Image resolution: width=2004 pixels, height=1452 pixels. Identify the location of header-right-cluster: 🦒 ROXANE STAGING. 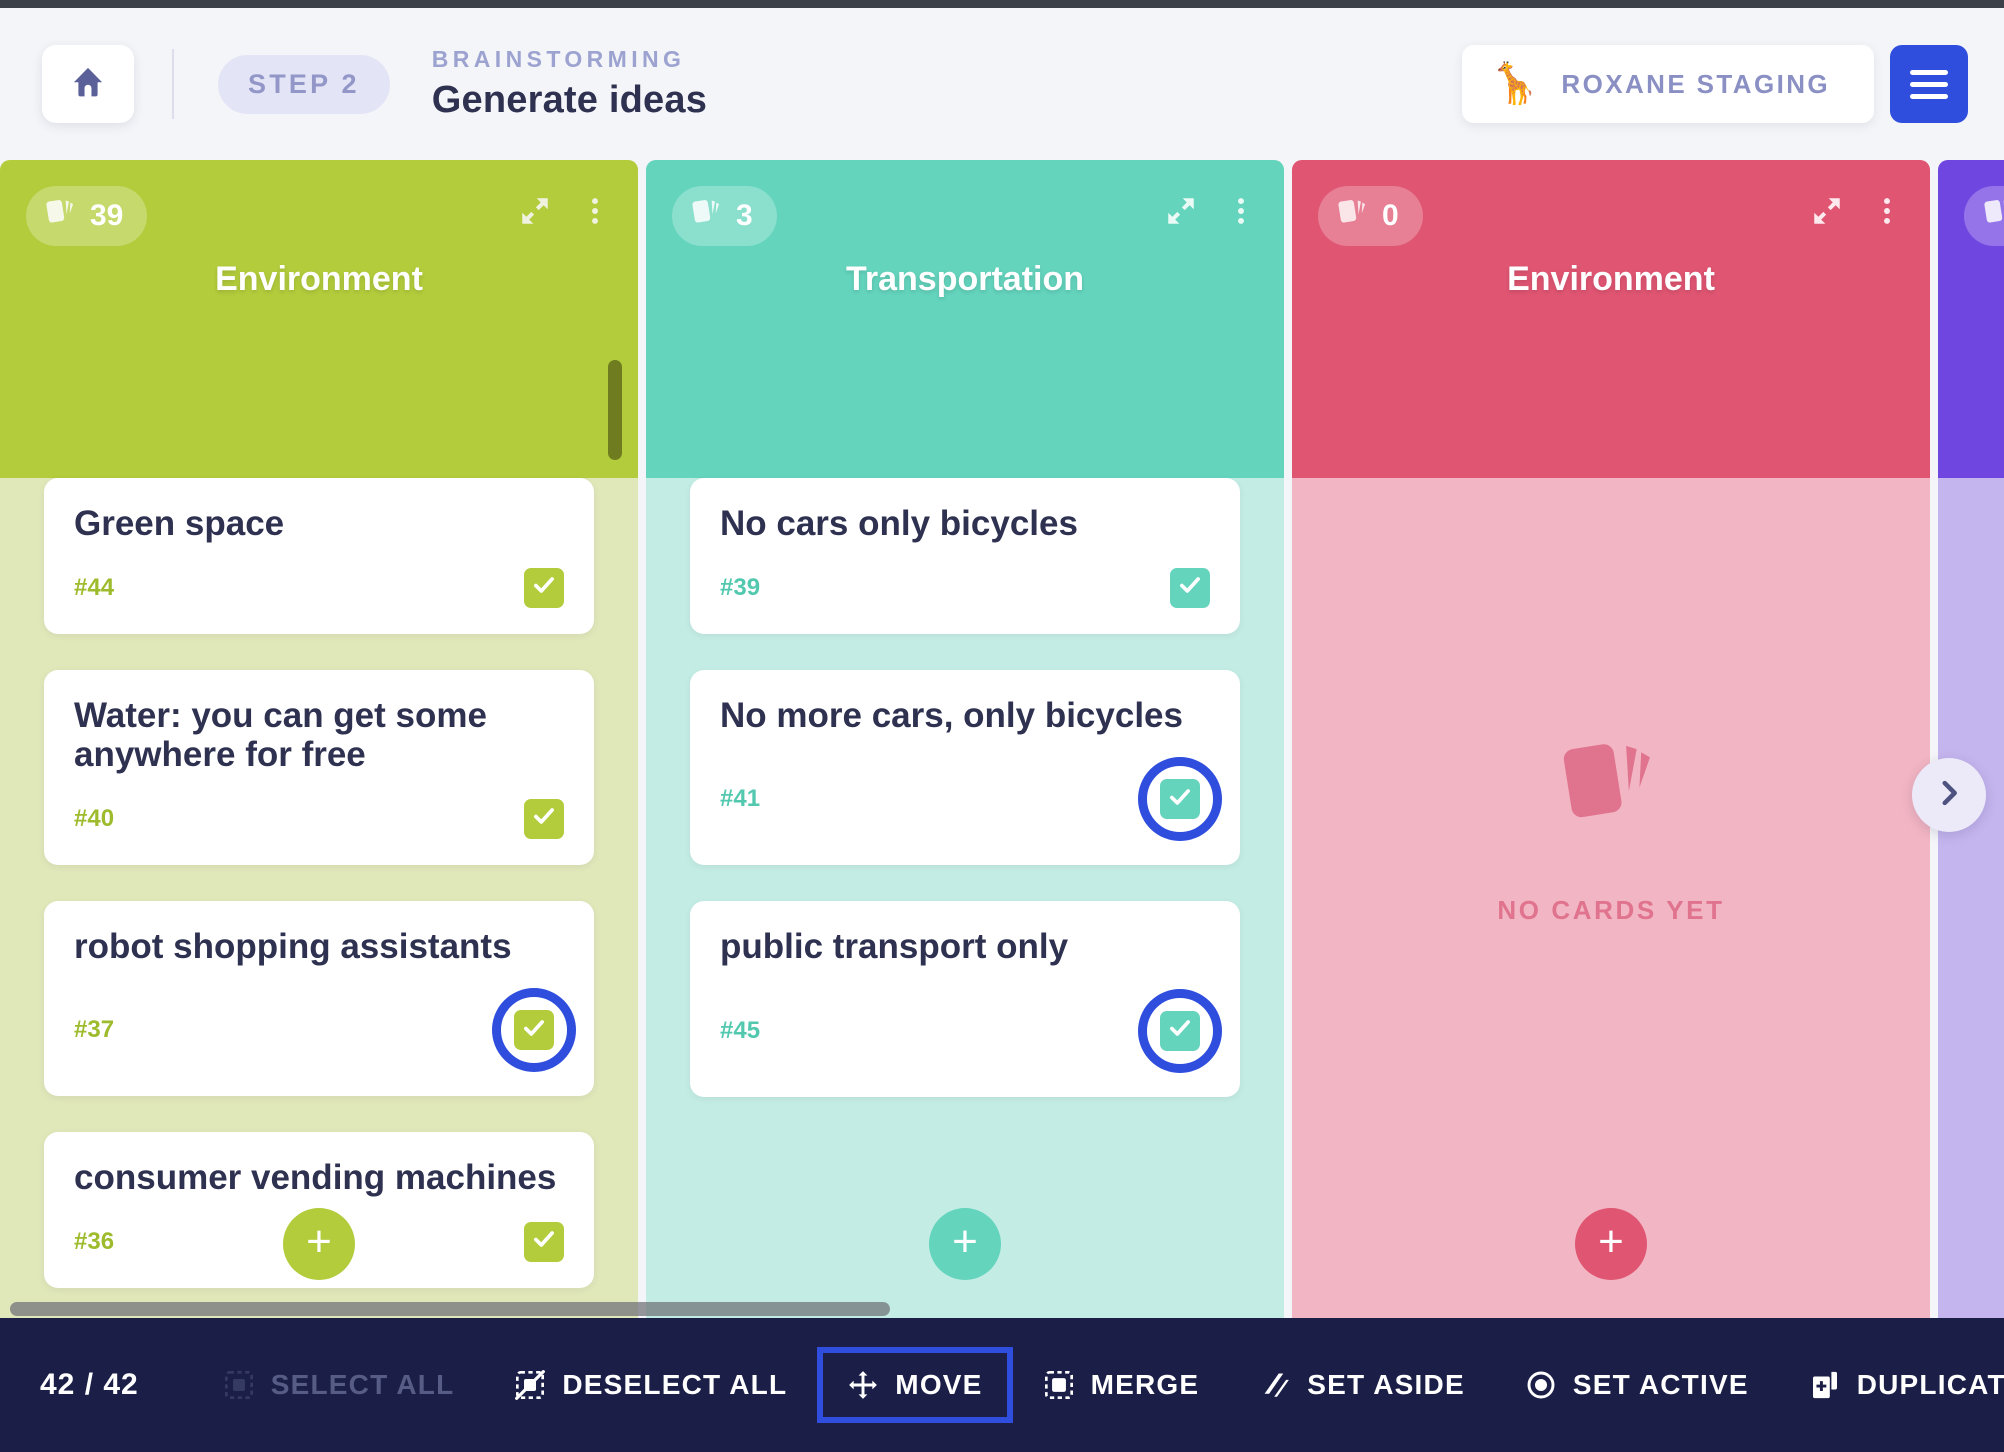
(1714, 84).